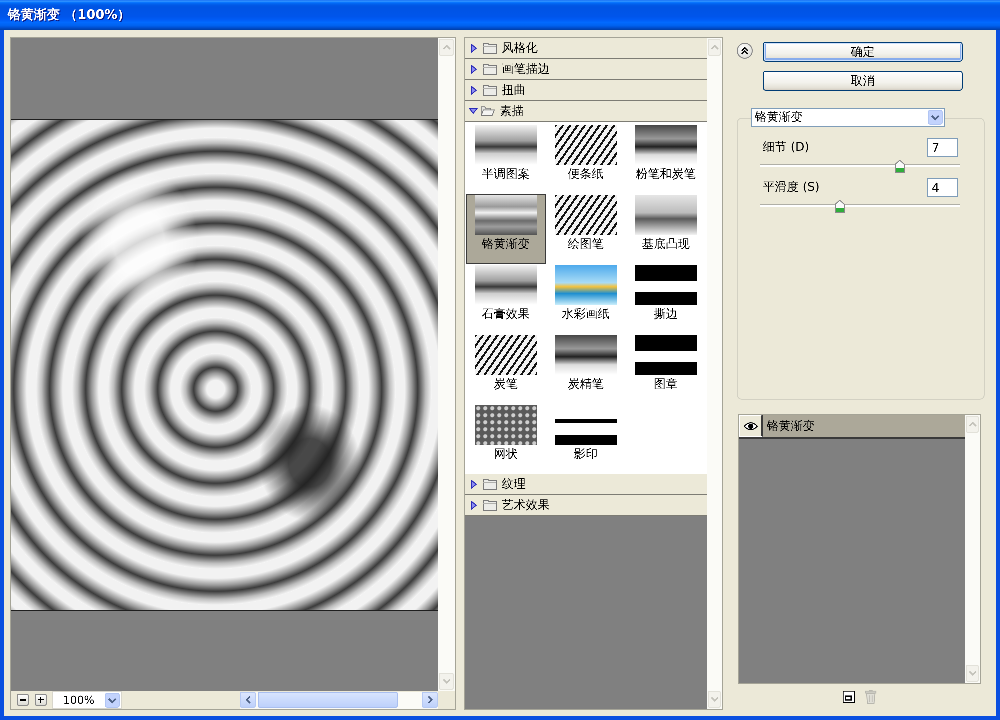  Describe the element at coordinates (786, 147) in the screenshot. I see `parameter-label: 细节 (D)` at that location.